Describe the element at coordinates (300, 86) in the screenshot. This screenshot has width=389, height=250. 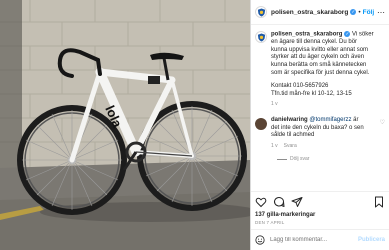
I see `caption-contact-phone: Kontakt 010-5657926` at that location.